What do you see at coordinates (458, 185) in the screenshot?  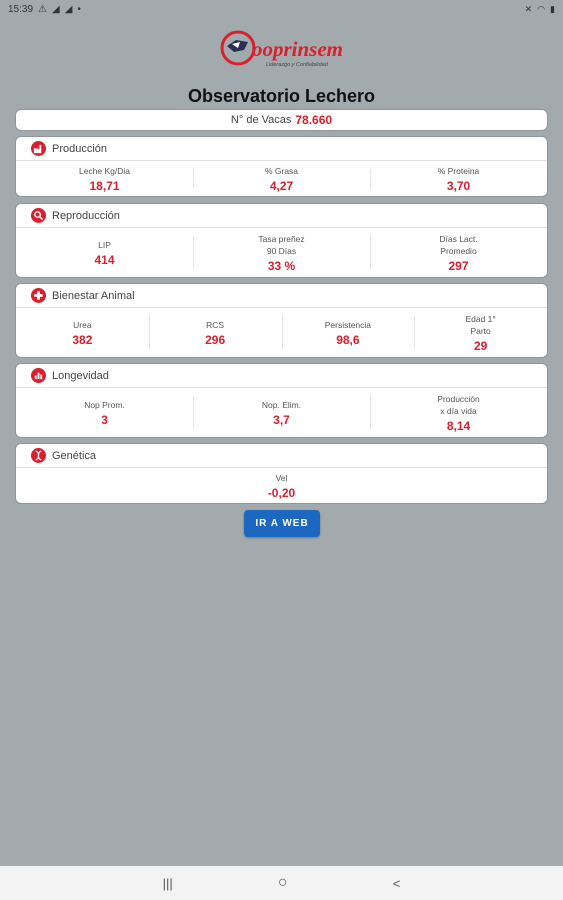 I see `metric-value: 3,70` at bounding box center [458, 185].